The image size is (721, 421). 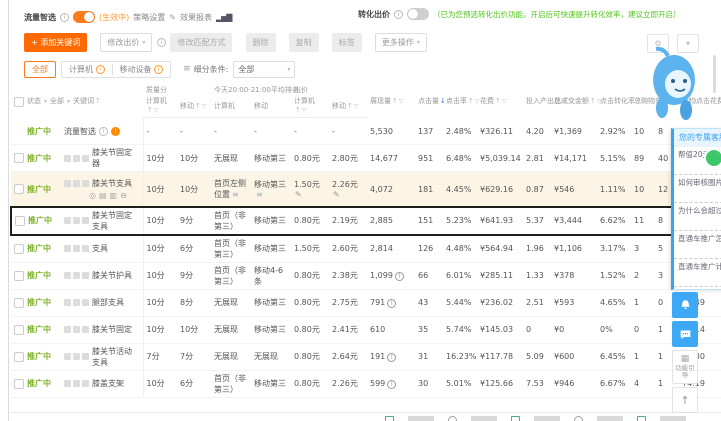 What do you see at coordinates (60, 101) in the screenshot?
I see `status-filter-dropdown: 全部 ▾` at bounding box center [60, 101].